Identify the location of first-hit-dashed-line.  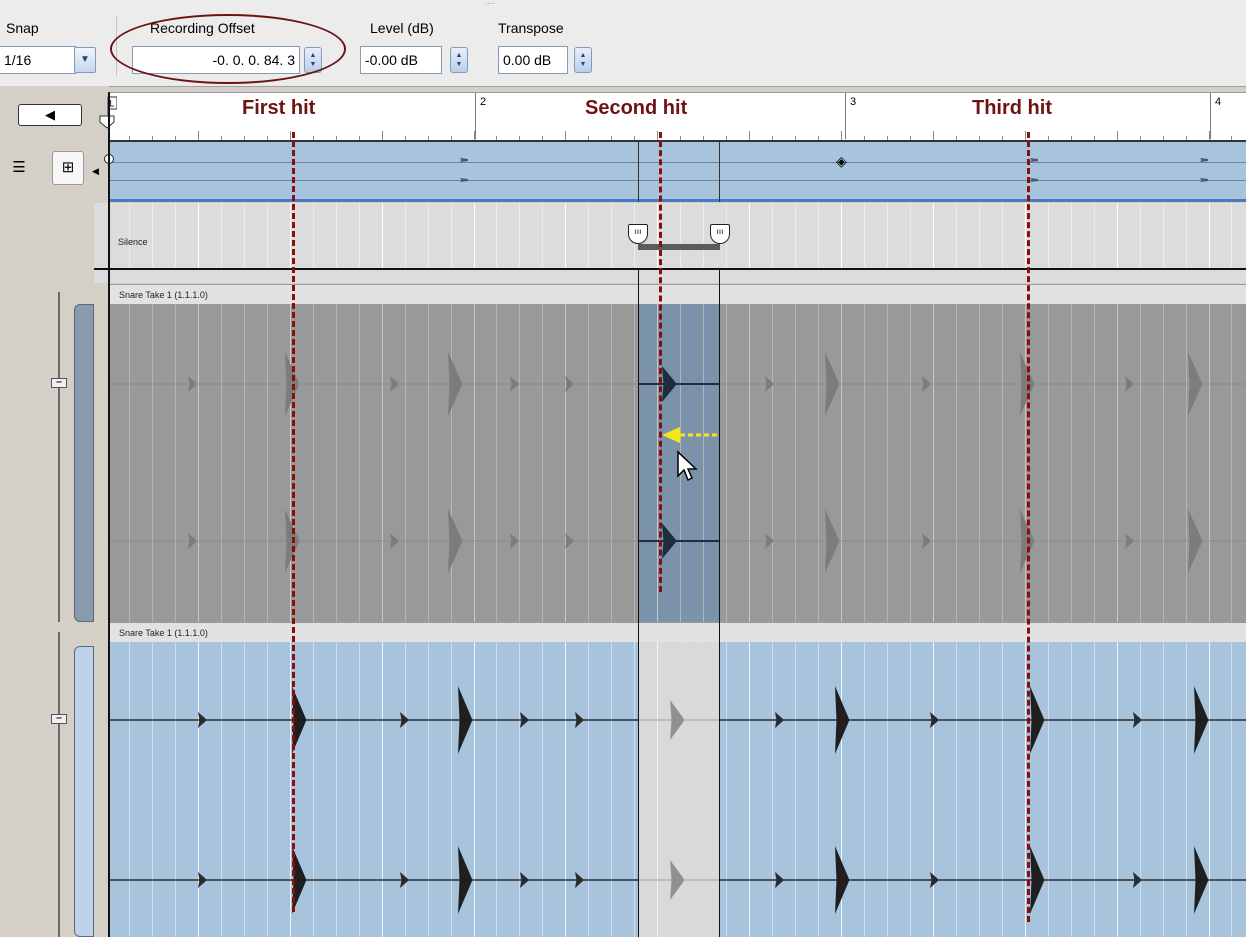
(293, 522).